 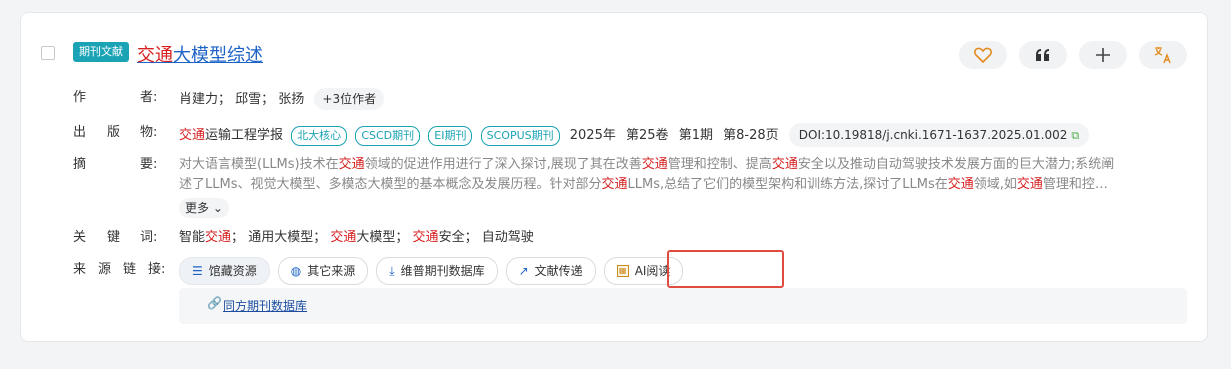 I want to click on action-toolbar, so click(x=1073, y=55).